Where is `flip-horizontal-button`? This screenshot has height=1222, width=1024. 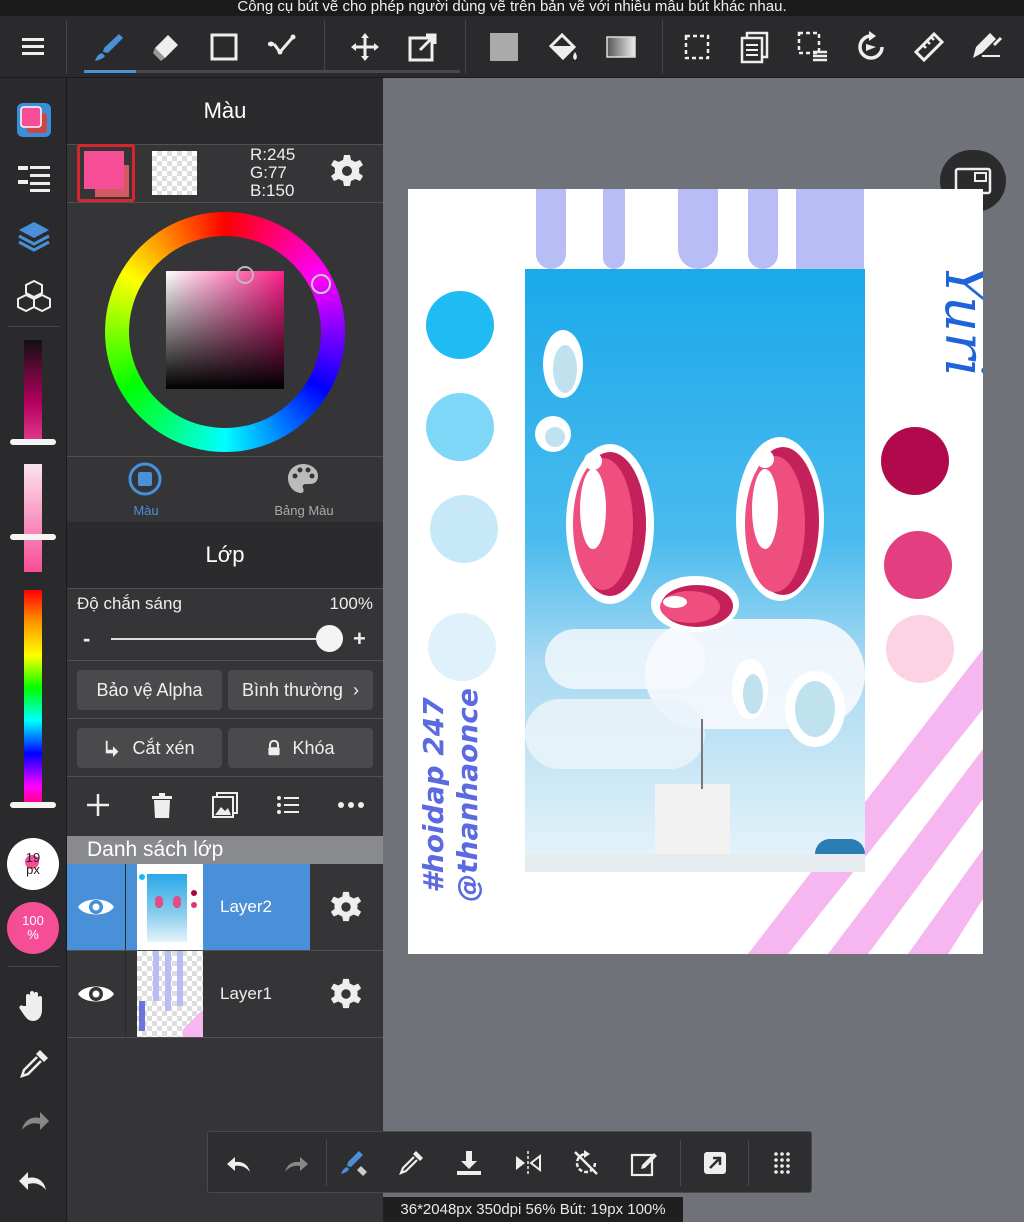
flip-horizontal-button is located at coordinates (528, 1163).